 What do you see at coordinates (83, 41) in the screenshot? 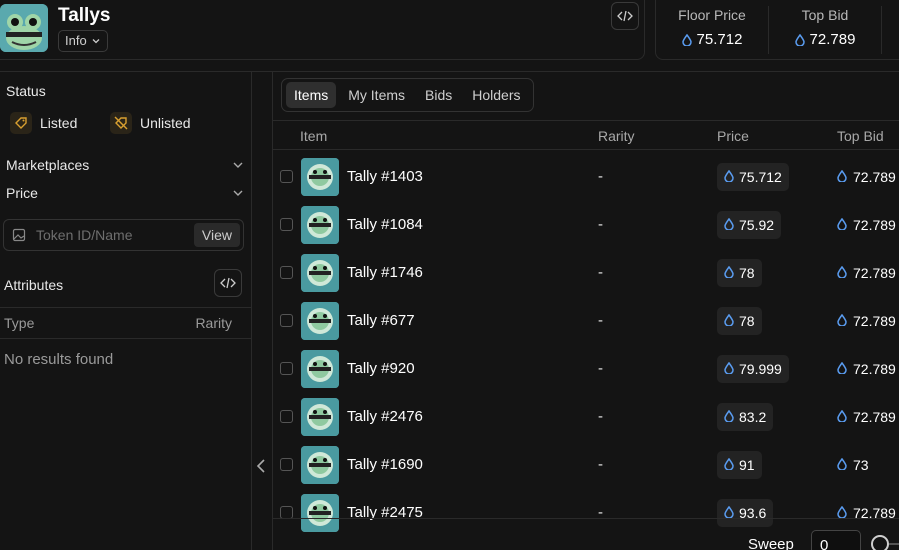
I see `info-dropdown: Info` at bounding box center [83, 41].